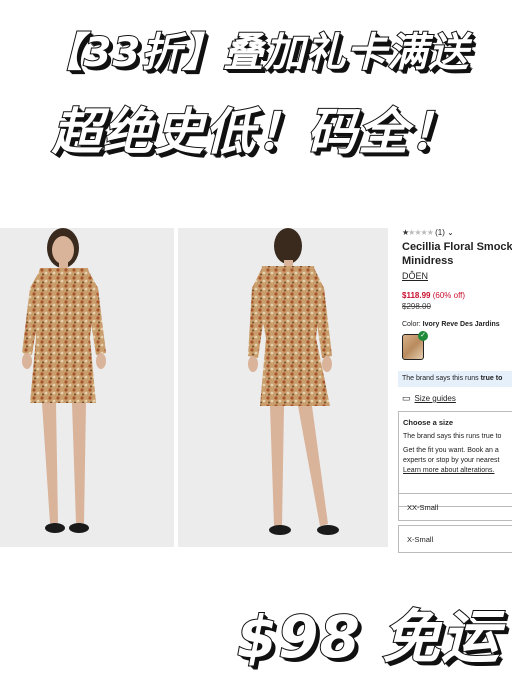 The image size is (512, 682). What do you see at coordinates (293, 381) in the screenshot?
I see `model-back-figure` at bounding box center [293, 381].